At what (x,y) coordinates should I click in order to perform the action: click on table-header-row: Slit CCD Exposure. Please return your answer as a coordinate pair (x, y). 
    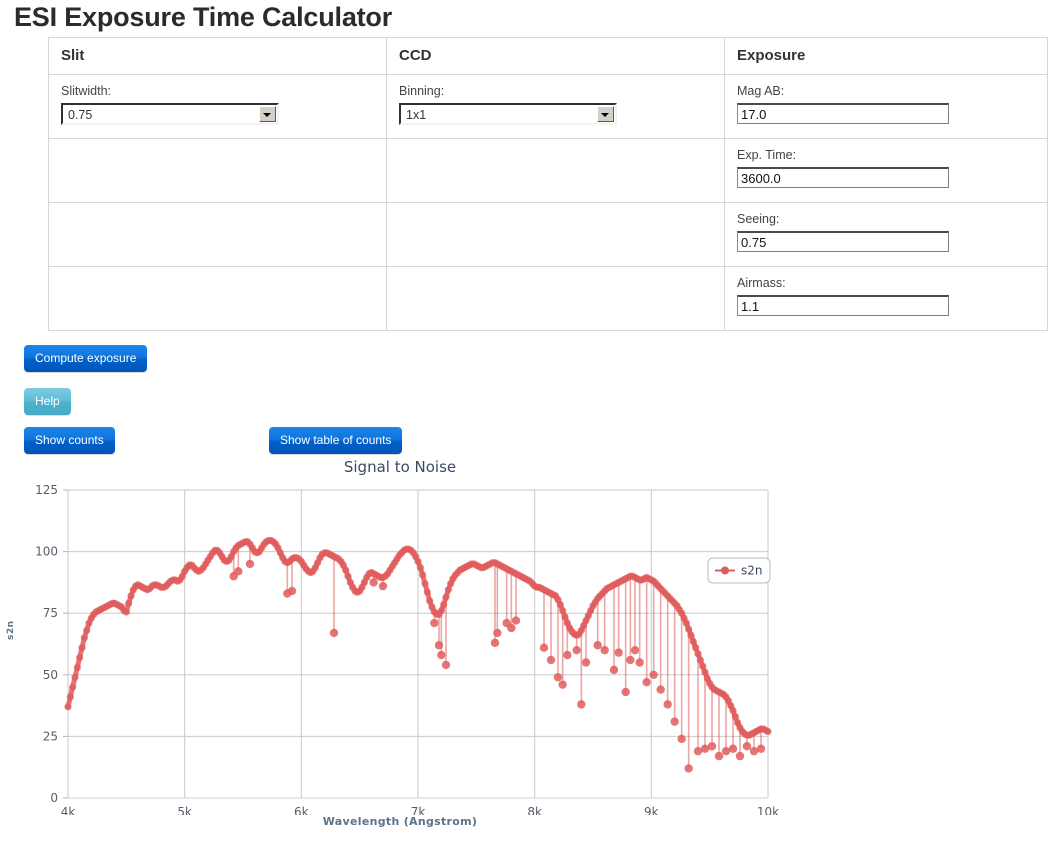
    Looking at the image, I should click on (548, 56).